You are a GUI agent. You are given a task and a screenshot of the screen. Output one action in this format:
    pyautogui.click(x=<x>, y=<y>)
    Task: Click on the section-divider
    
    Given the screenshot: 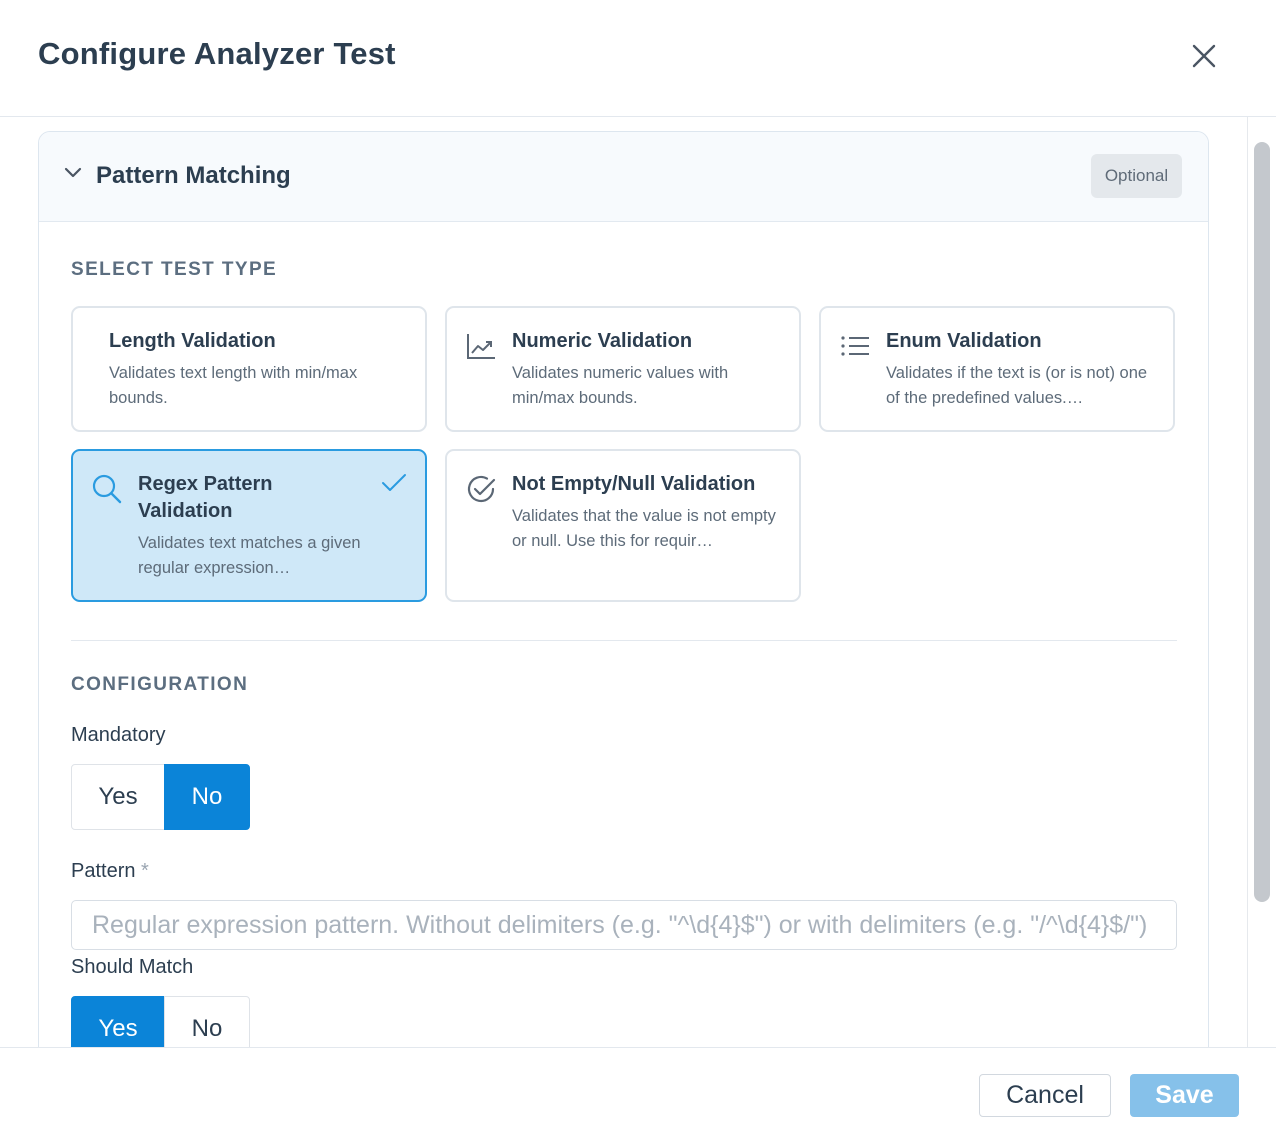 What is the action you would take?
    pyautogui.click(x=624, y=640)
    